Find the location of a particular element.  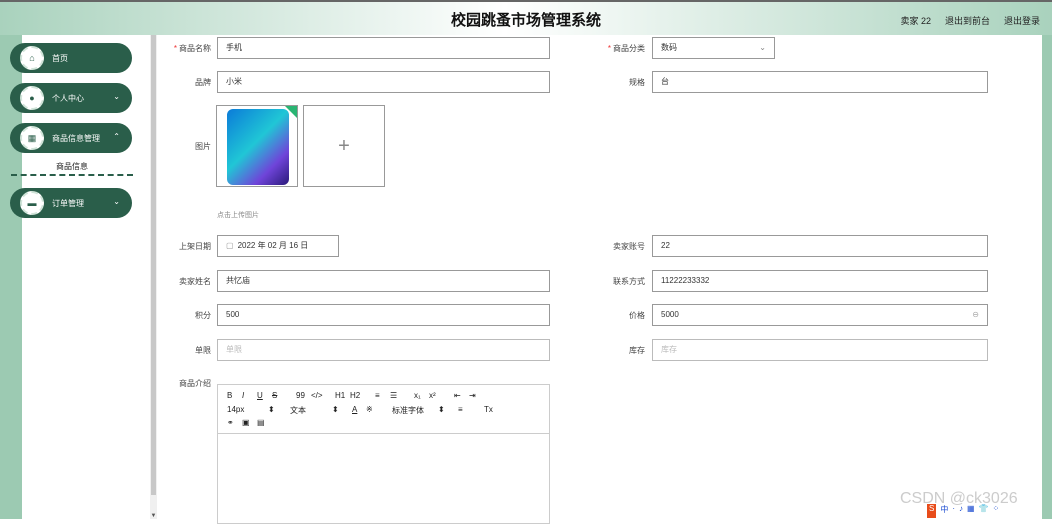

contact-input: 11222233332 is located at coordinates (820, 281).